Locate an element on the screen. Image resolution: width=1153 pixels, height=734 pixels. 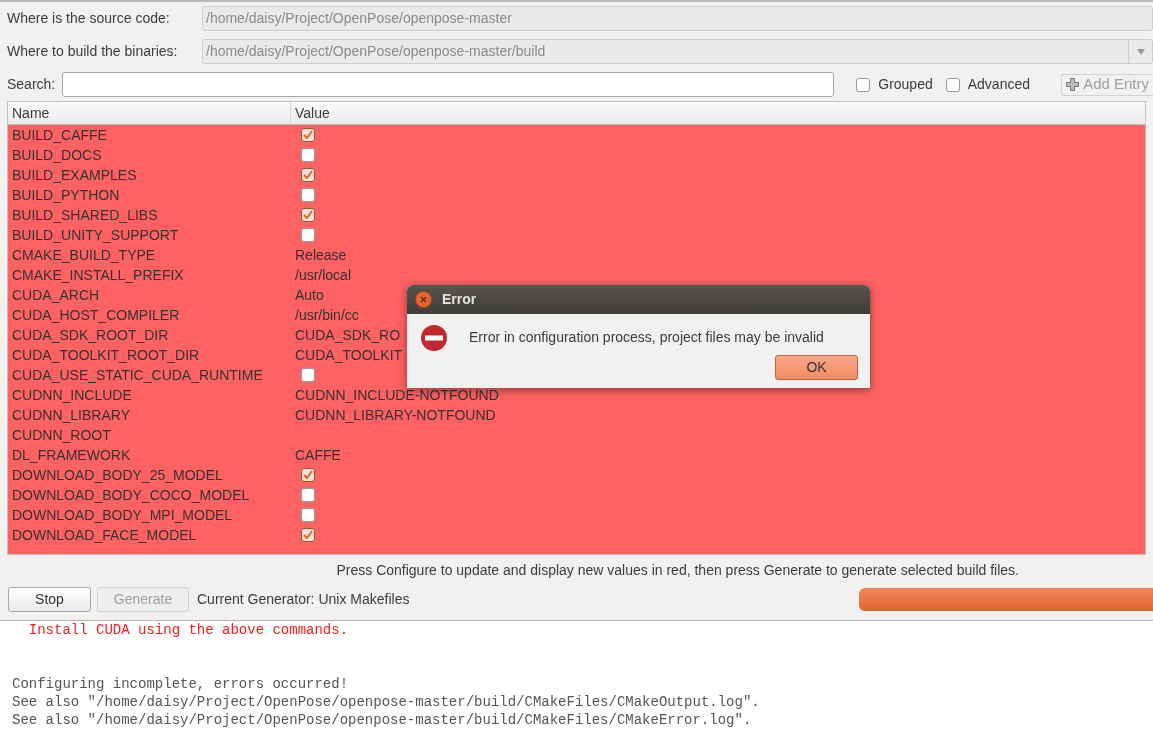
ok-button: OK is located at coordinates (816, 367).